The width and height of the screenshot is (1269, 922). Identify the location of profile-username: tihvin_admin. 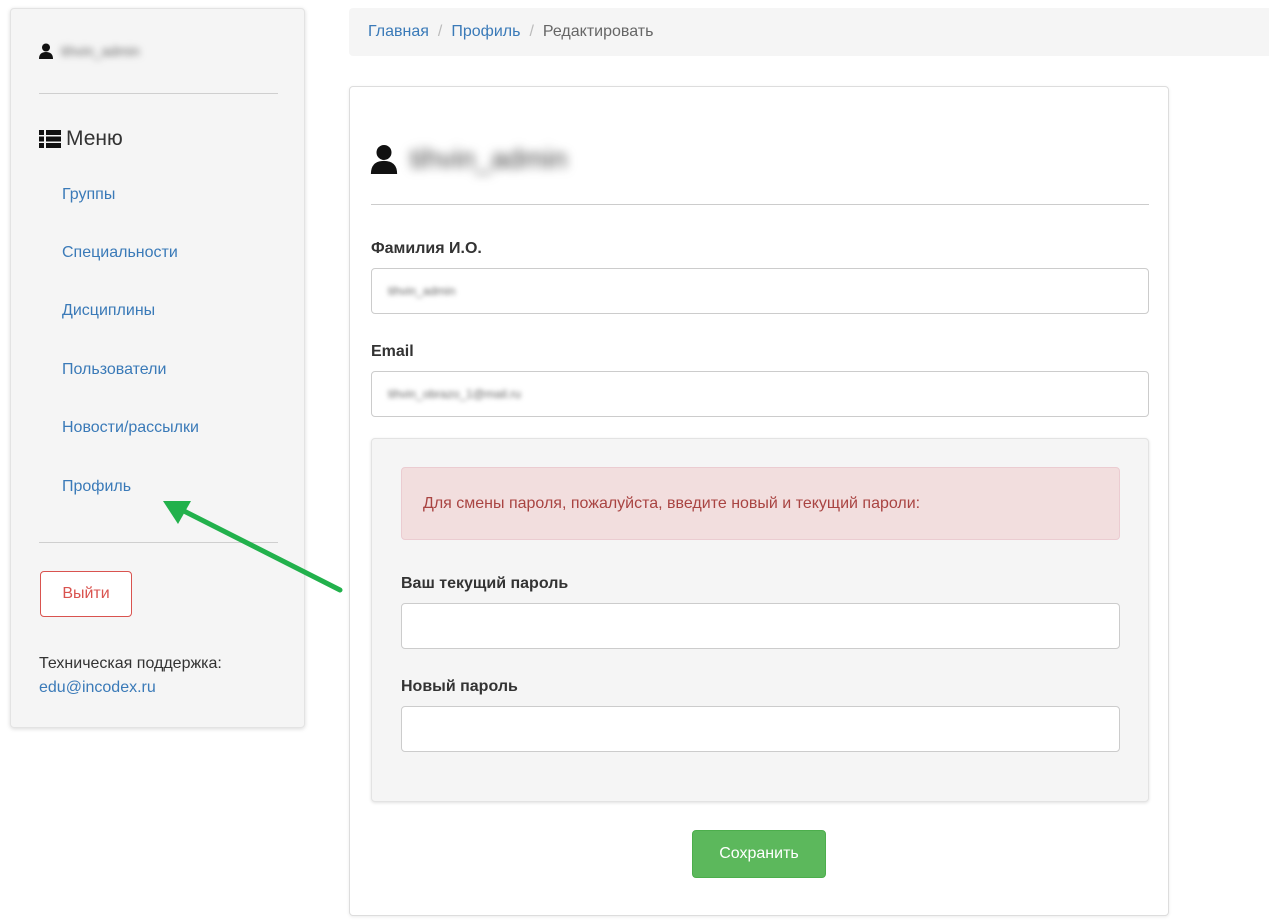
(489, 158).